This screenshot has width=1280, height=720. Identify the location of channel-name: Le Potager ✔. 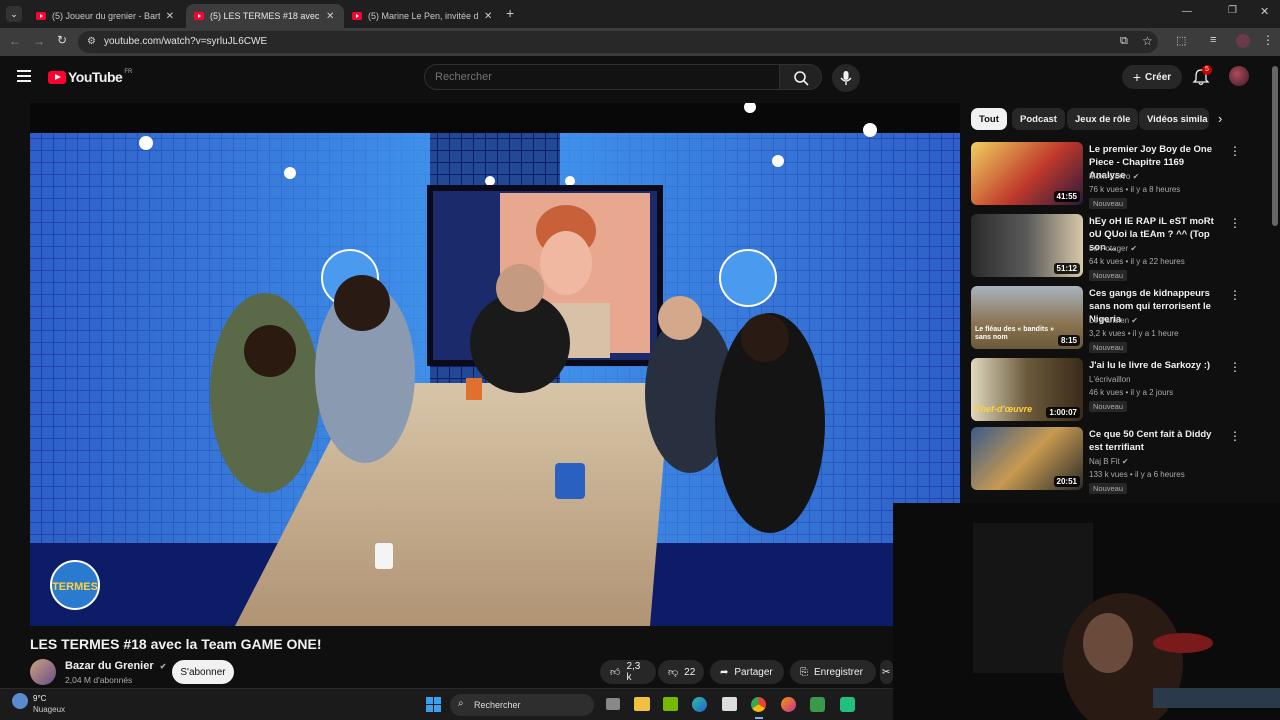
(1113, 248).